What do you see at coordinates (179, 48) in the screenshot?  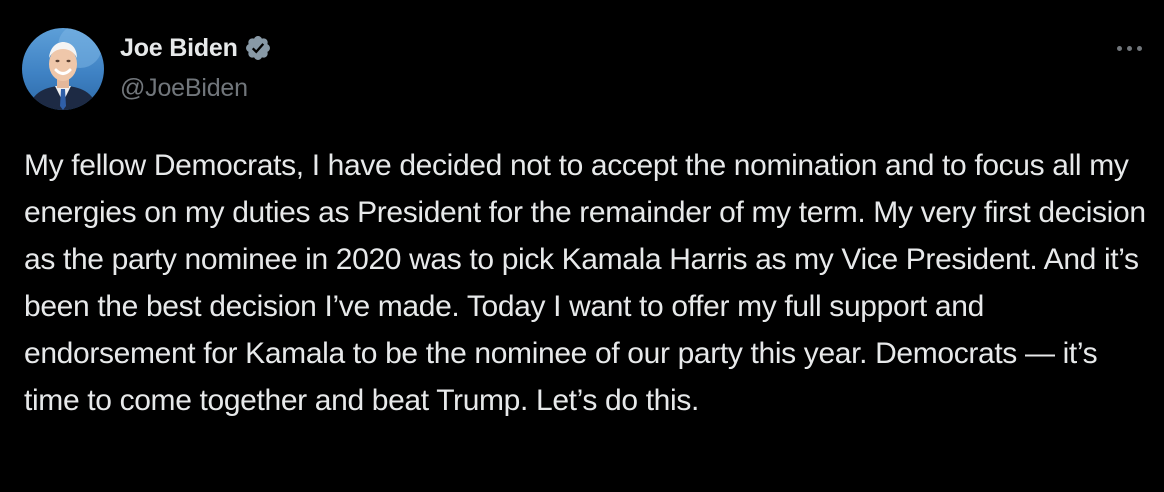 I see `display-name: Joe Biden` at bounding box center [179, 48].